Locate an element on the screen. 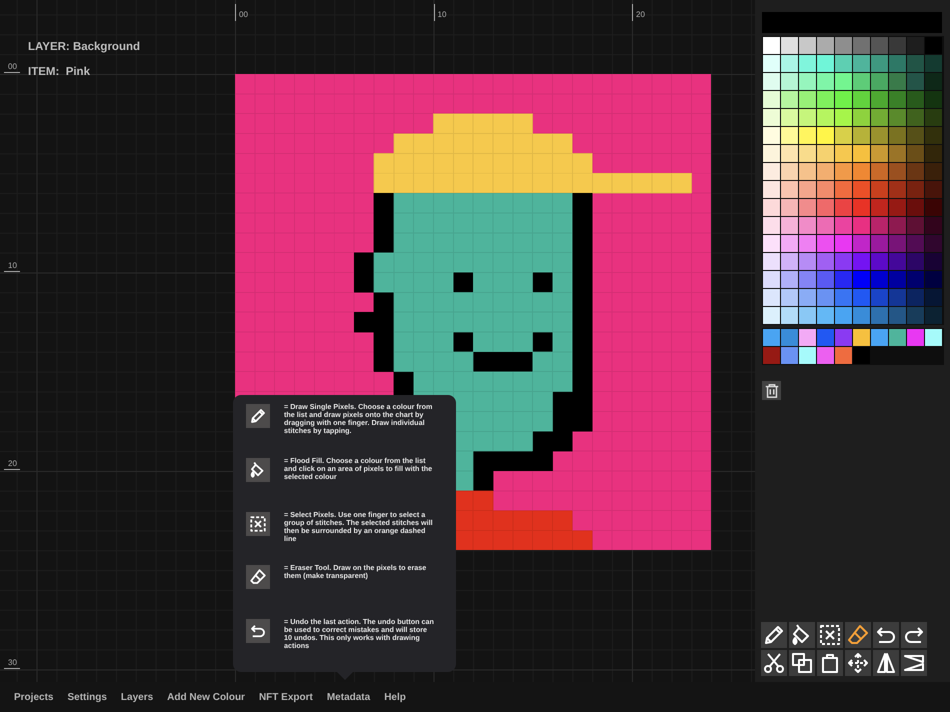 This screenshot has width=950, height=712. menu-item: Metadata is located at coordinates (348, 697).